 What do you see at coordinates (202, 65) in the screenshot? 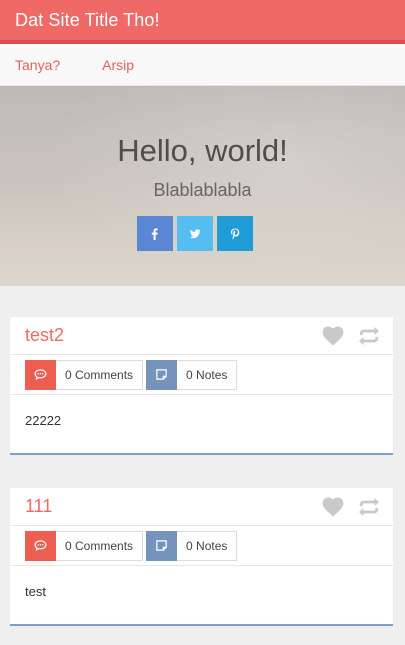
I see `nav-bar: Tanya? Arsip` at bounding box center [202, 65].